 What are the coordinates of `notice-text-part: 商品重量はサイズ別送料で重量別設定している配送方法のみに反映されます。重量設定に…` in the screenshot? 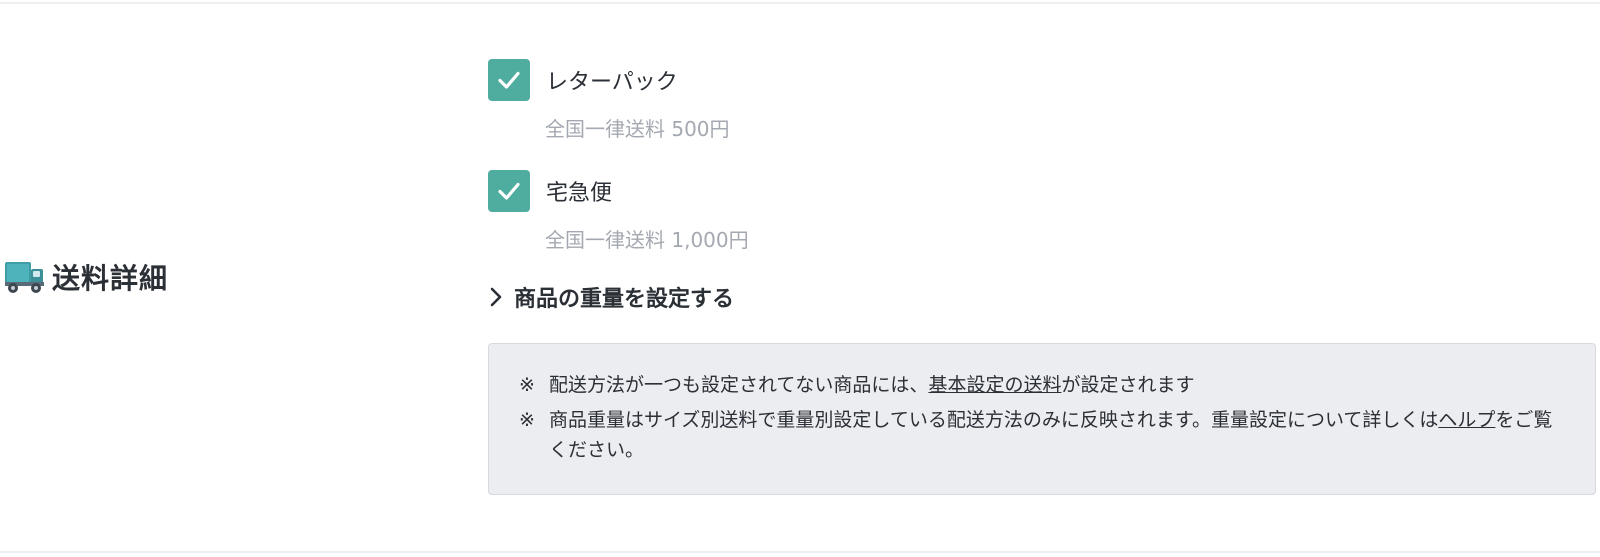 It's located at (994, 420).